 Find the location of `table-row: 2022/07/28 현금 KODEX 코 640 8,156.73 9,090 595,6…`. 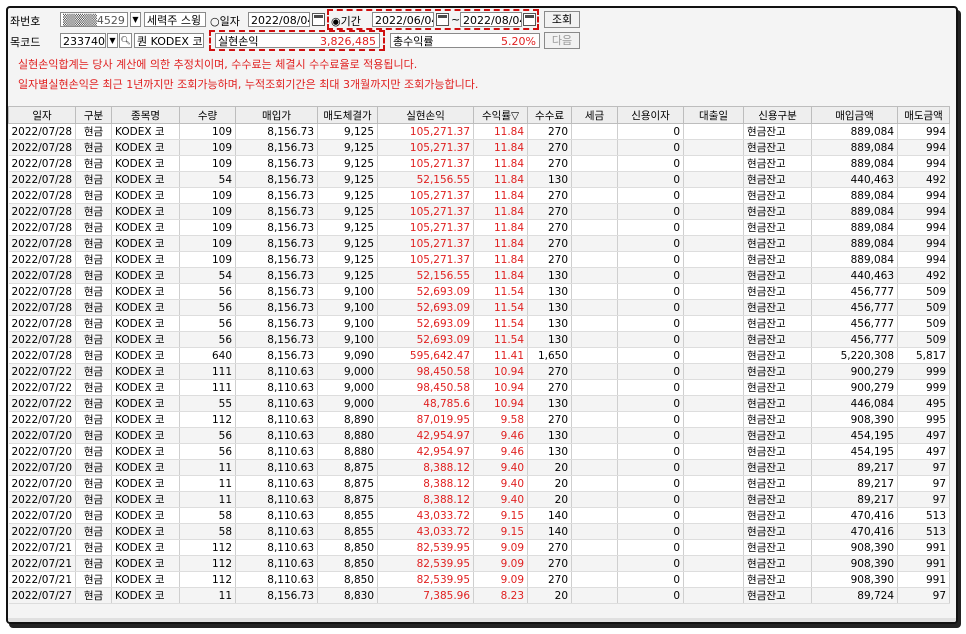

table-row: 2022/07/28 현금 KODEX 코 640 8,156.73 9,090 595,6… is located at coordinates (479, 355).